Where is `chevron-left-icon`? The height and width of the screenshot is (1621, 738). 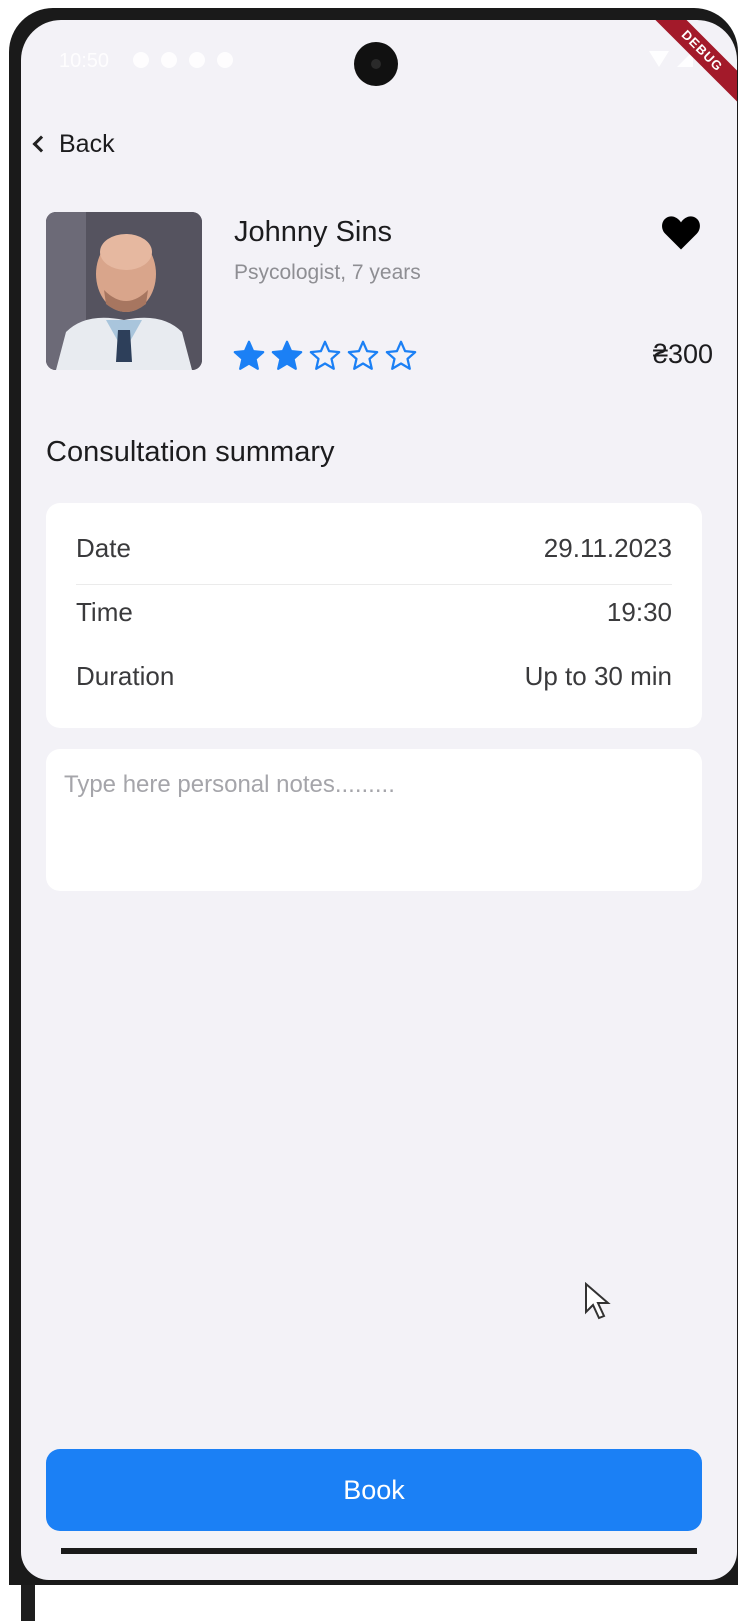
chevron-left-icon is located at coordinates (41, 144).